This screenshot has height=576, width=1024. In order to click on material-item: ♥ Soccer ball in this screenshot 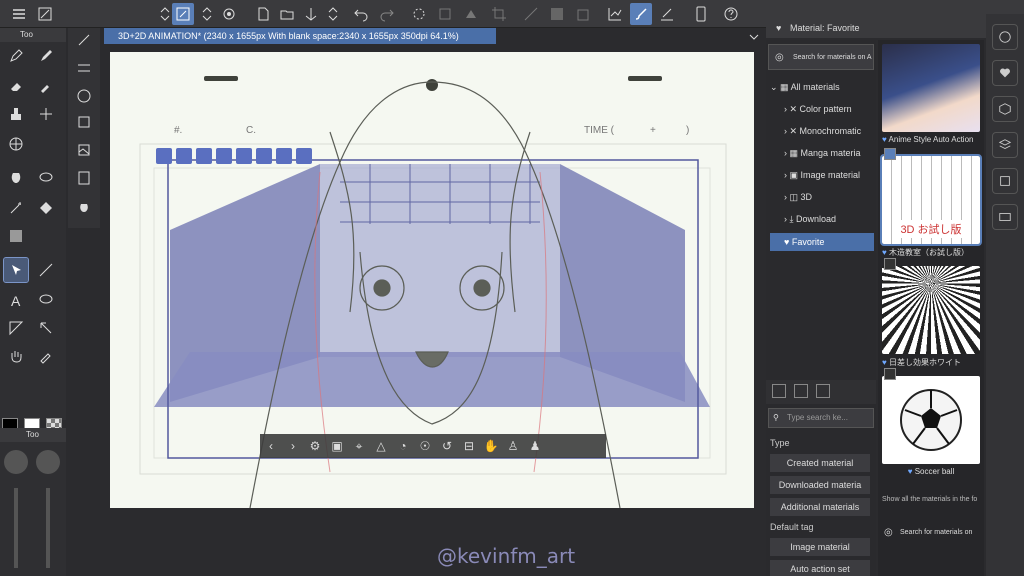, I will do `click(931, 422)`.